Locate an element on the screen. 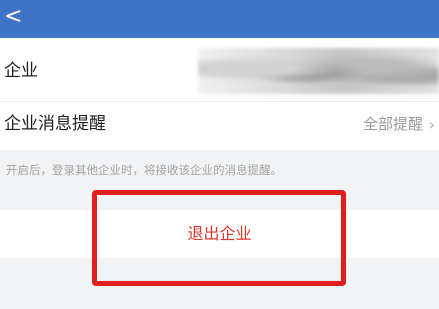 This screenshot has width=439, height=309. company-row: 企业 is located at coordinates (219, 71).